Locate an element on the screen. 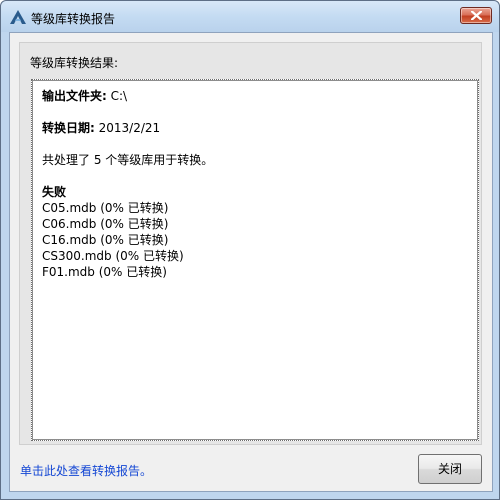 The width and height of the screenshot is (500, 500). title-bar: 等级库转换报告 is located at coordinates (250, 16).